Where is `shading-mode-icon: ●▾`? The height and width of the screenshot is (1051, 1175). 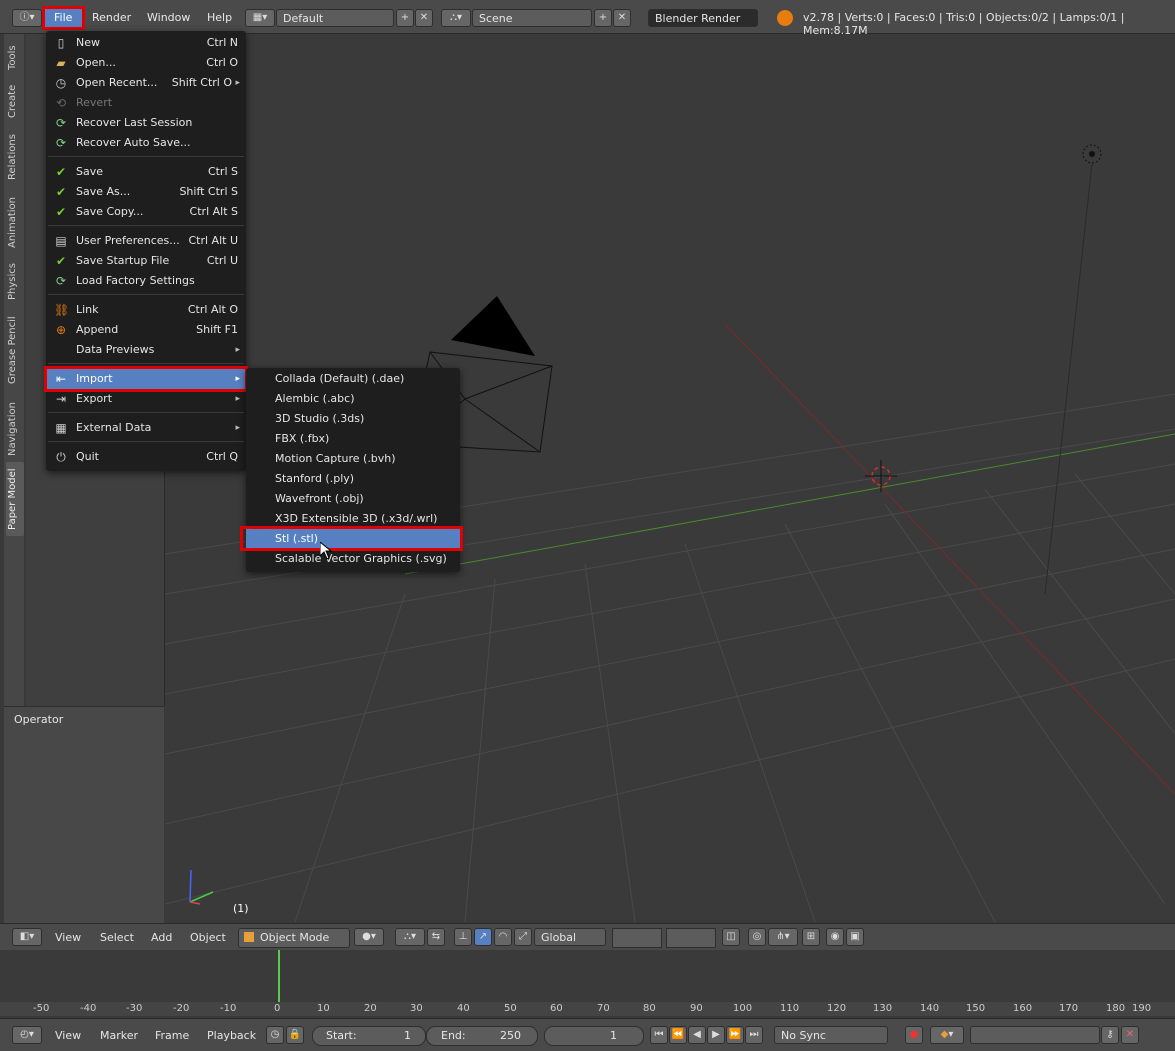 shading-mode-icon: ●▾ is located at coordinates (369, 937).